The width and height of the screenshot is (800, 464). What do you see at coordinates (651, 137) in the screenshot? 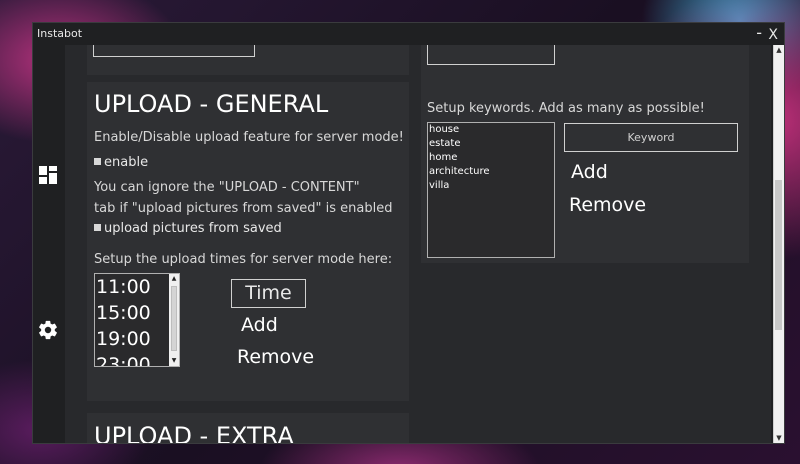
I see `keyword-input: Keyword` at bounding box center [651, 137].